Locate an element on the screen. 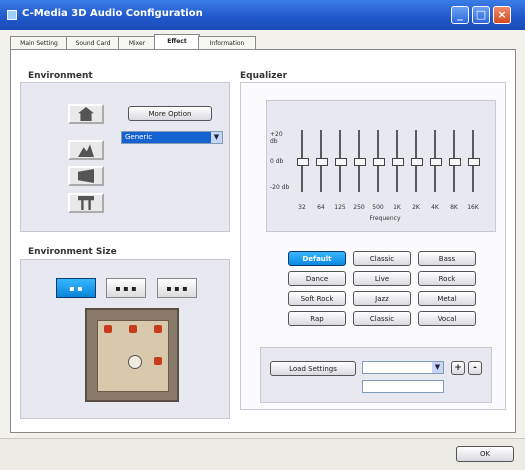 This screenshot has width=525, height=470. environment-select-value: Generic is located at coordinates (139, 137).